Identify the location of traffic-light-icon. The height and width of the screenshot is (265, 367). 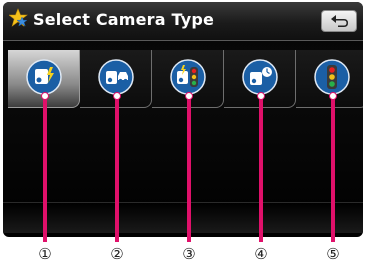
(332, 77).